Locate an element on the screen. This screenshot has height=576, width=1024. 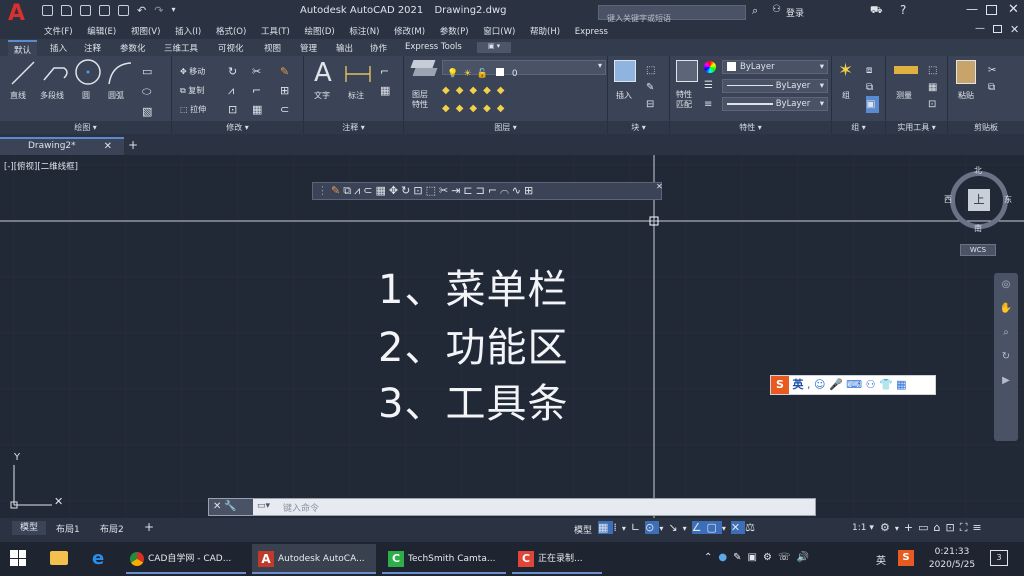
quick-select-icon: ⬚ is located at coordinates (932, 70).